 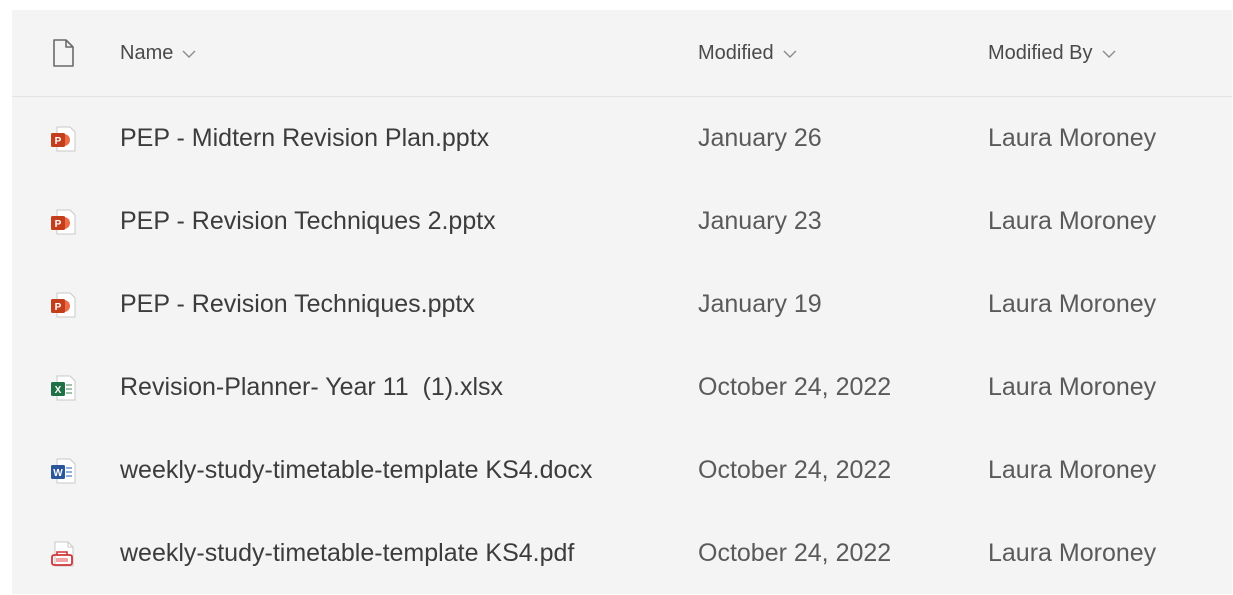 I want to click on file-name-cell: weekly-study-timetable-template KS4.pdf, so click(x=347, y=553).